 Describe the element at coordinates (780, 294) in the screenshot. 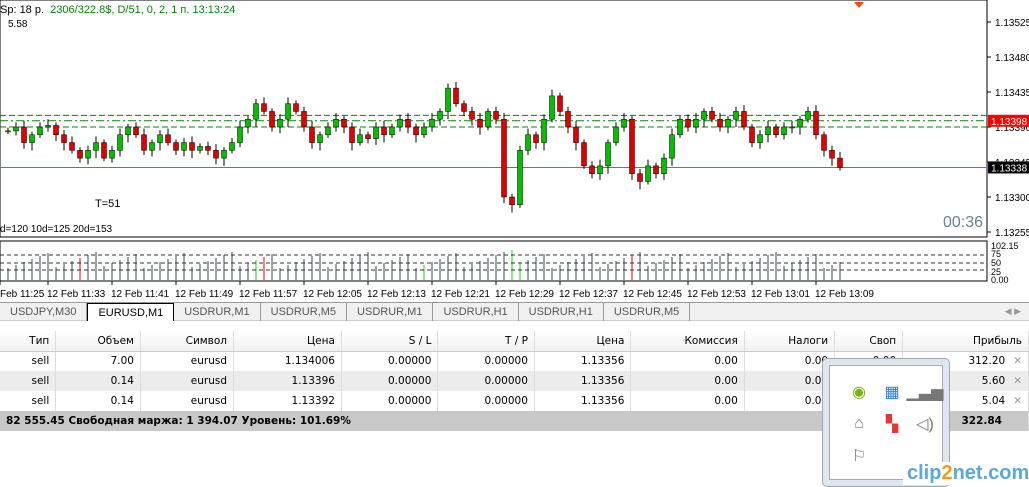

I see `time-tick: 12 Feb 13:01` at that location.